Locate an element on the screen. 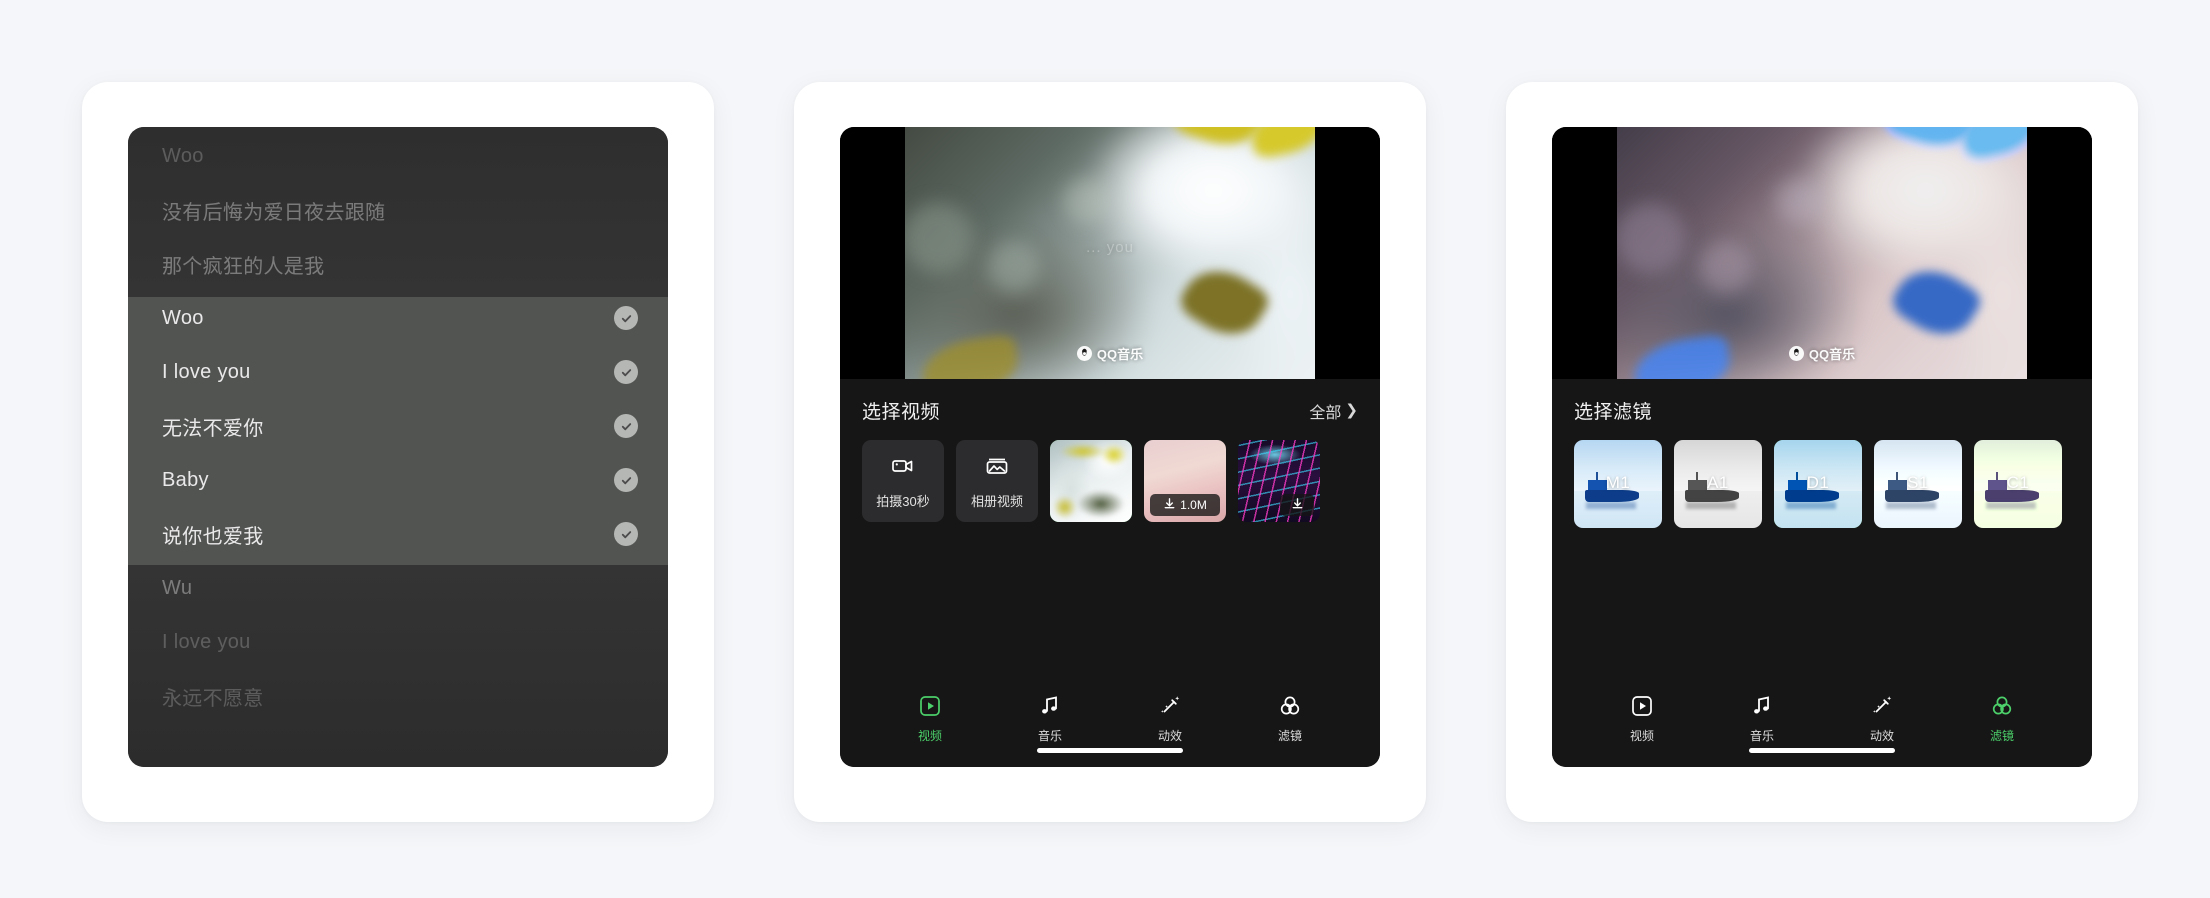 This screenshot has height=898, width=2210. filter-label: D1 is located at coordinates (1818, 483).